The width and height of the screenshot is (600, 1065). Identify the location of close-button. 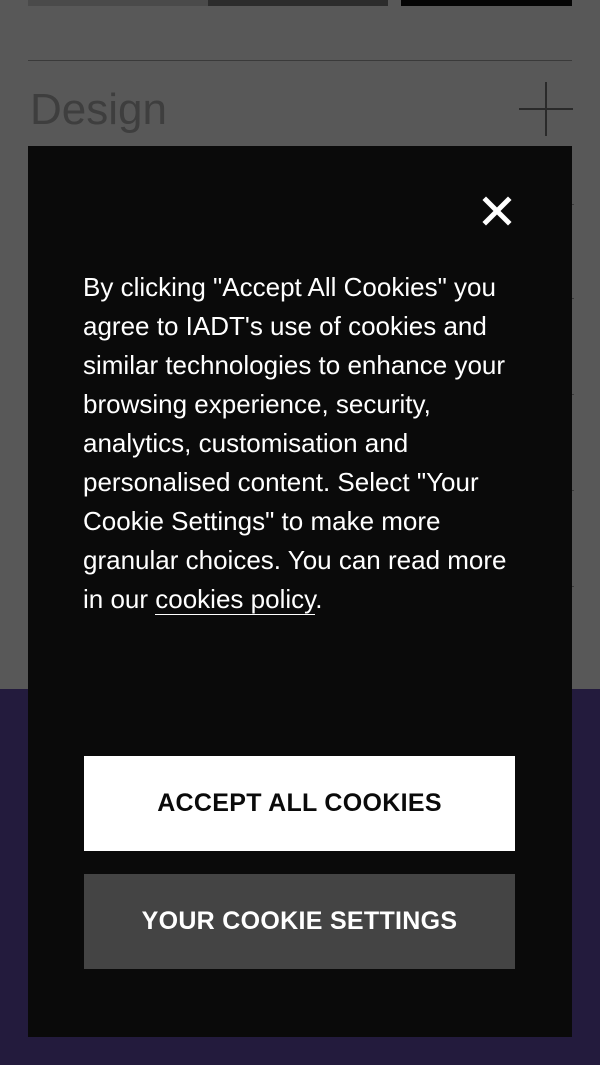
(497, 211).